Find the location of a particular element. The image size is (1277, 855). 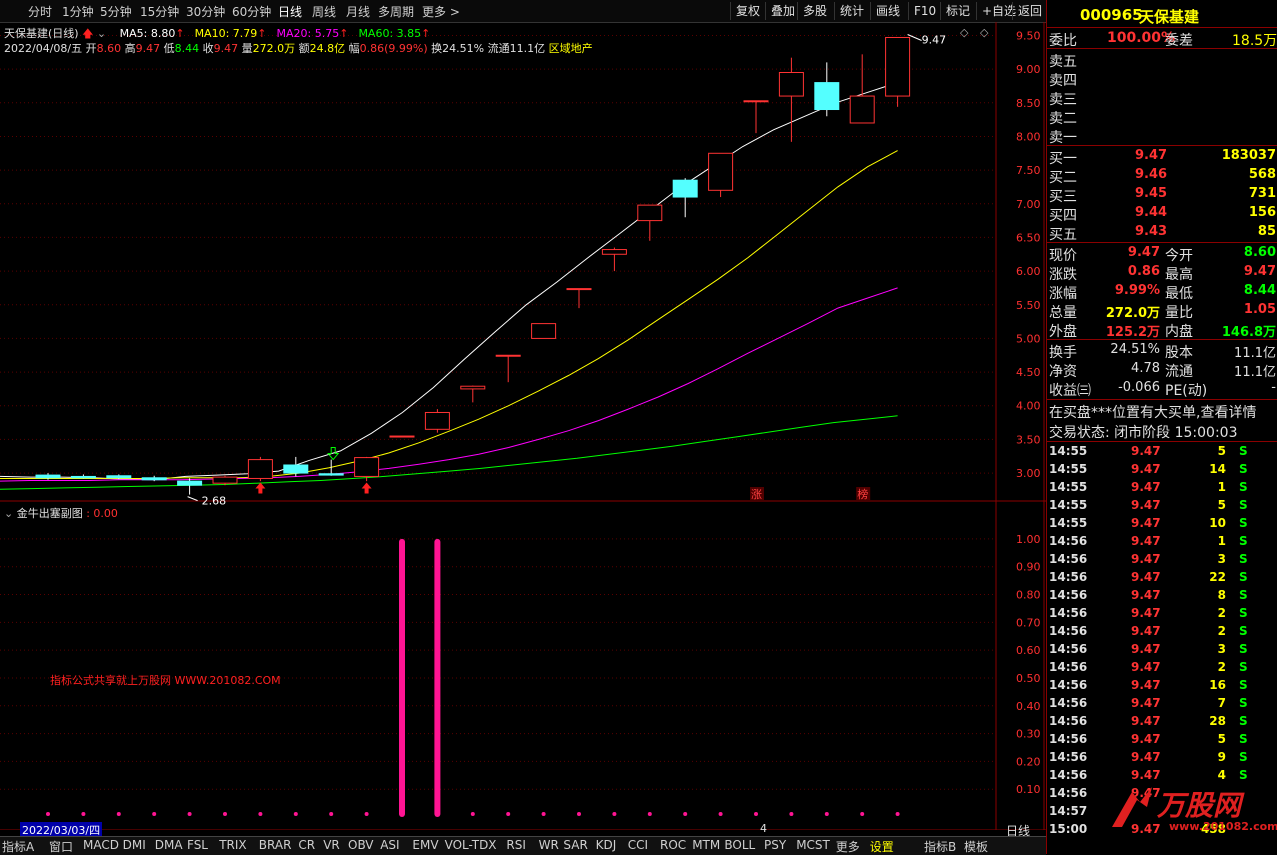

buy-level-3: 买三 9.45 731 is located at coordinates (1162, 195).